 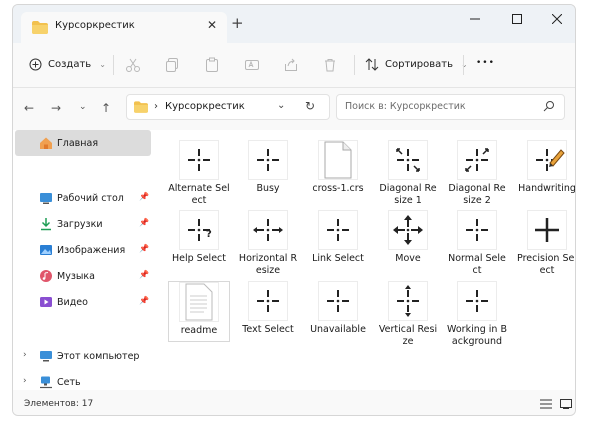 I want to click on videos-icon, so click(x=46, y=302).